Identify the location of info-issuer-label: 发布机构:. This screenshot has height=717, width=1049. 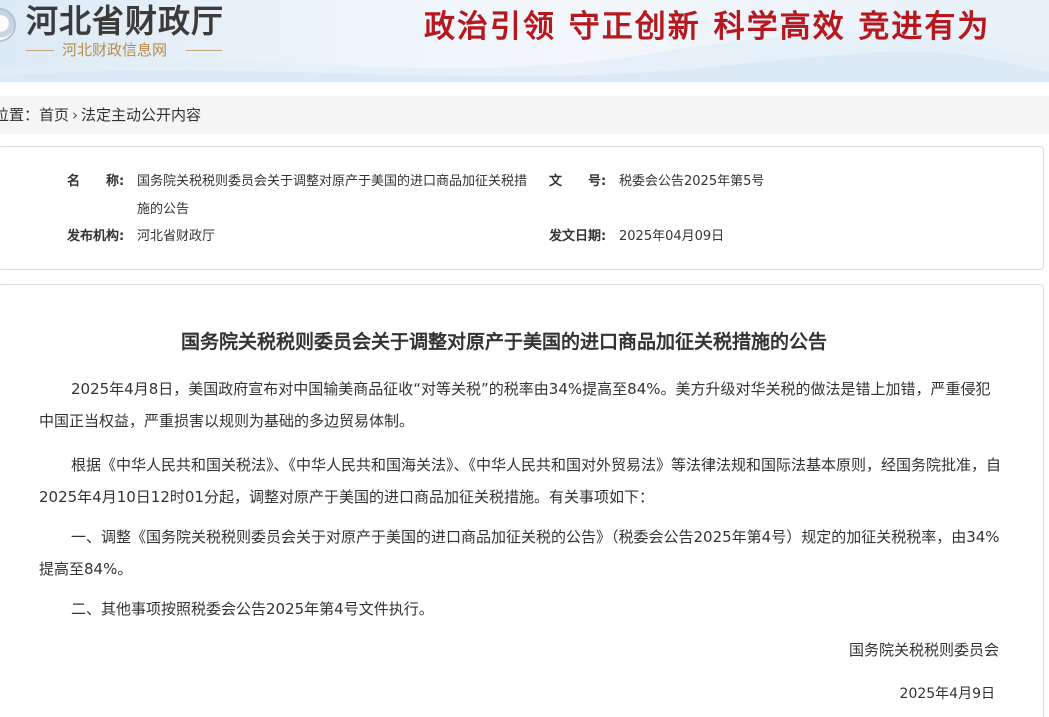
(96, 236).